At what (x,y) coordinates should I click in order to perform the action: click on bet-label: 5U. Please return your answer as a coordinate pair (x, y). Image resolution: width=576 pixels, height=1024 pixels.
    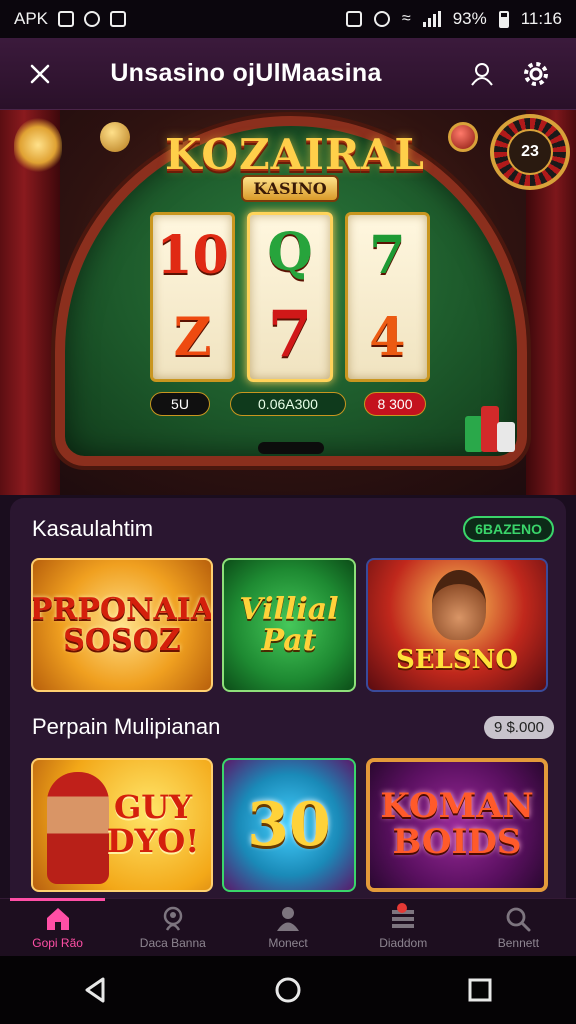
    Looking at the image, I should click on (180, 404).